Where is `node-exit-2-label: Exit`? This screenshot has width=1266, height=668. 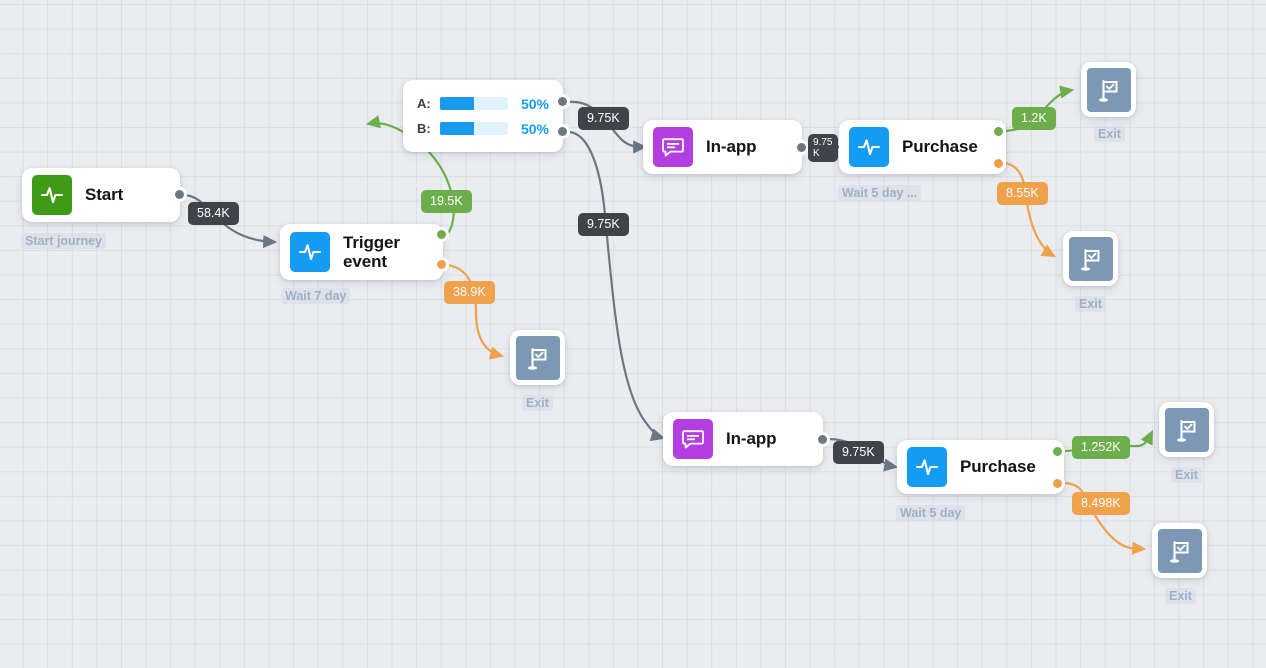
node-exit-2-label: Exit is located at coordinates (1109, 134).